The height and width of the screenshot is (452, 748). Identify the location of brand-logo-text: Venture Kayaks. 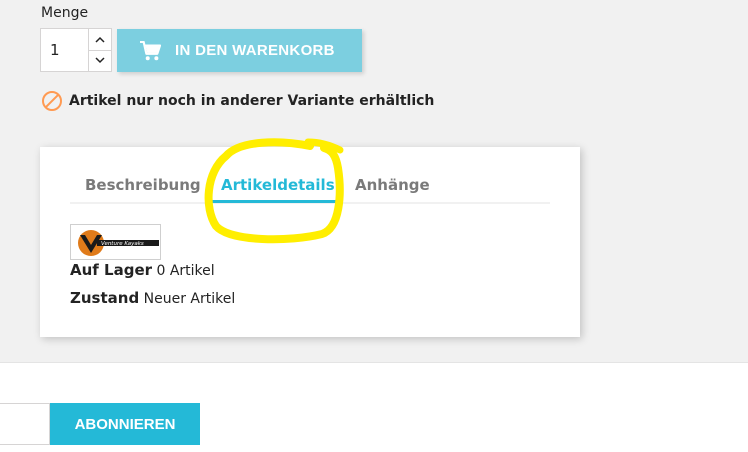
(122, 244).